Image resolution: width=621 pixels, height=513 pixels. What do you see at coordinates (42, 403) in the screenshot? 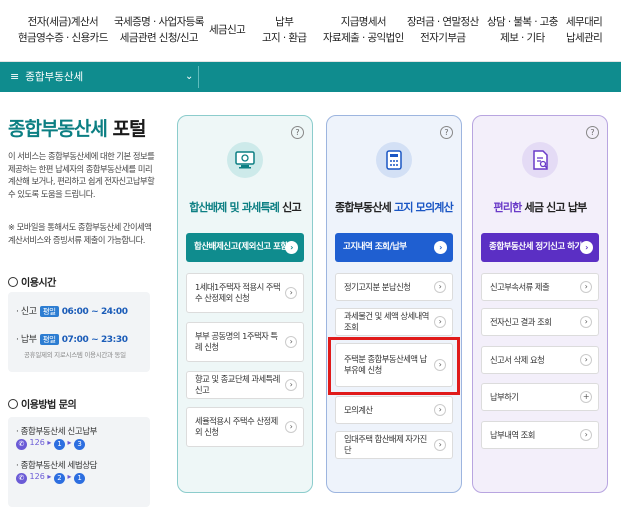
I see `inquiry-heading: 이용방법 문의` at bounding box center [42, 403].